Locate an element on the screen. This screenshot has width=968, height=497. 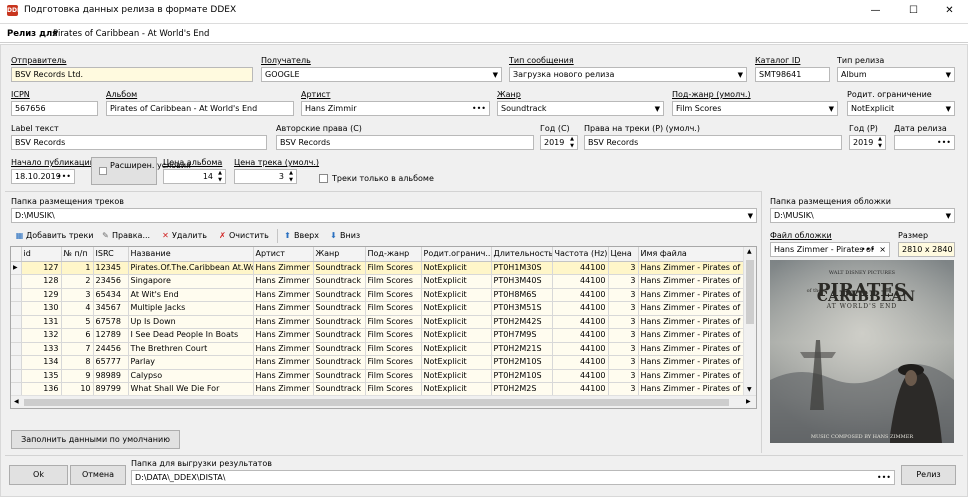
table-cell: 132 is located at coordinates (41, 335).